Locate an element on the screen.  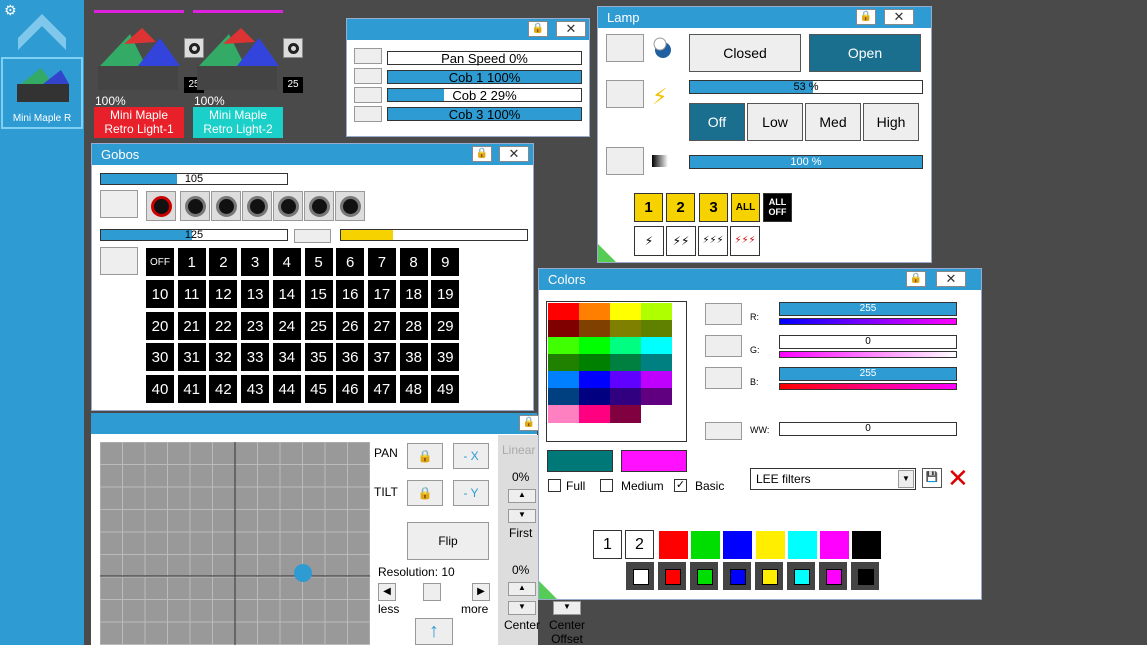
gobo-shake-slider is located at coordinates (434, 235).